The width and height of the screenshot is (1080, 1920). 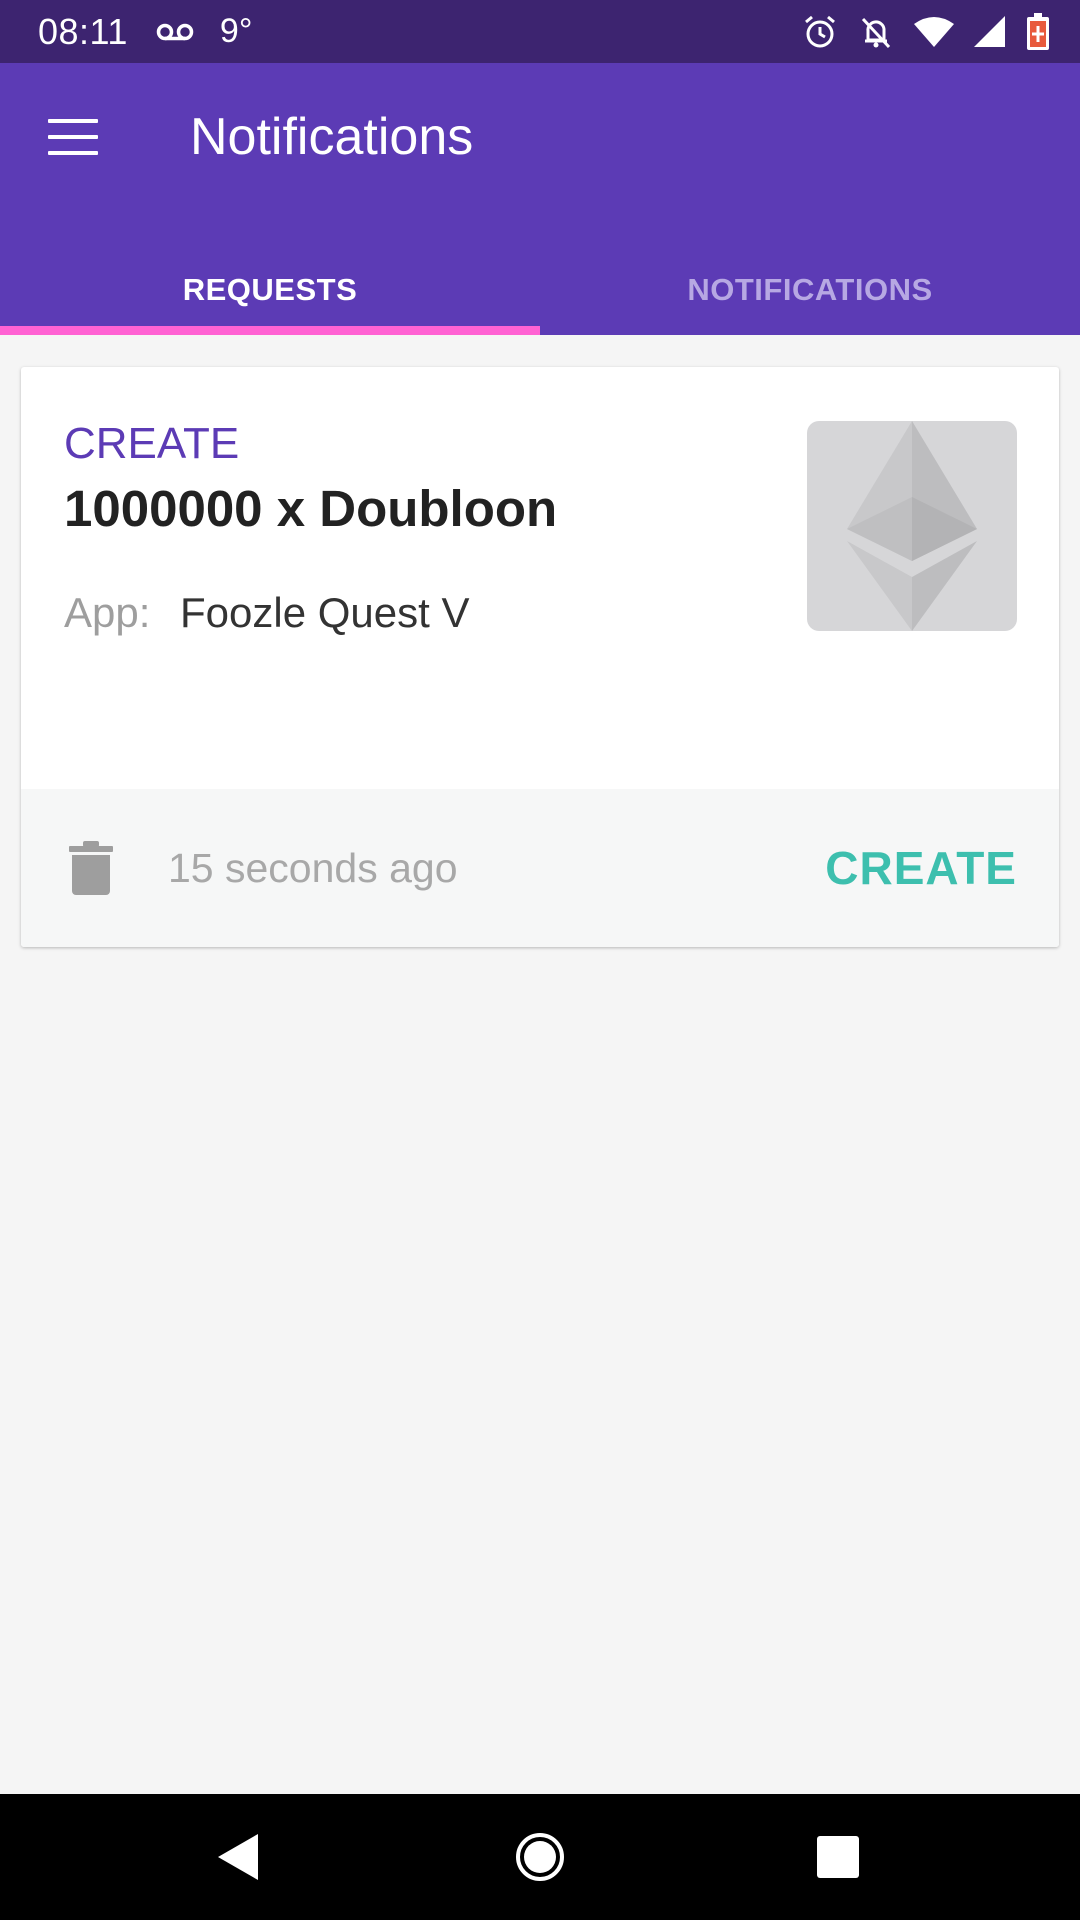 What do you see at coordinates (1038, 31) in the screenshot?
I see `battery-charging-icon` at bounding box center [1038, 31].